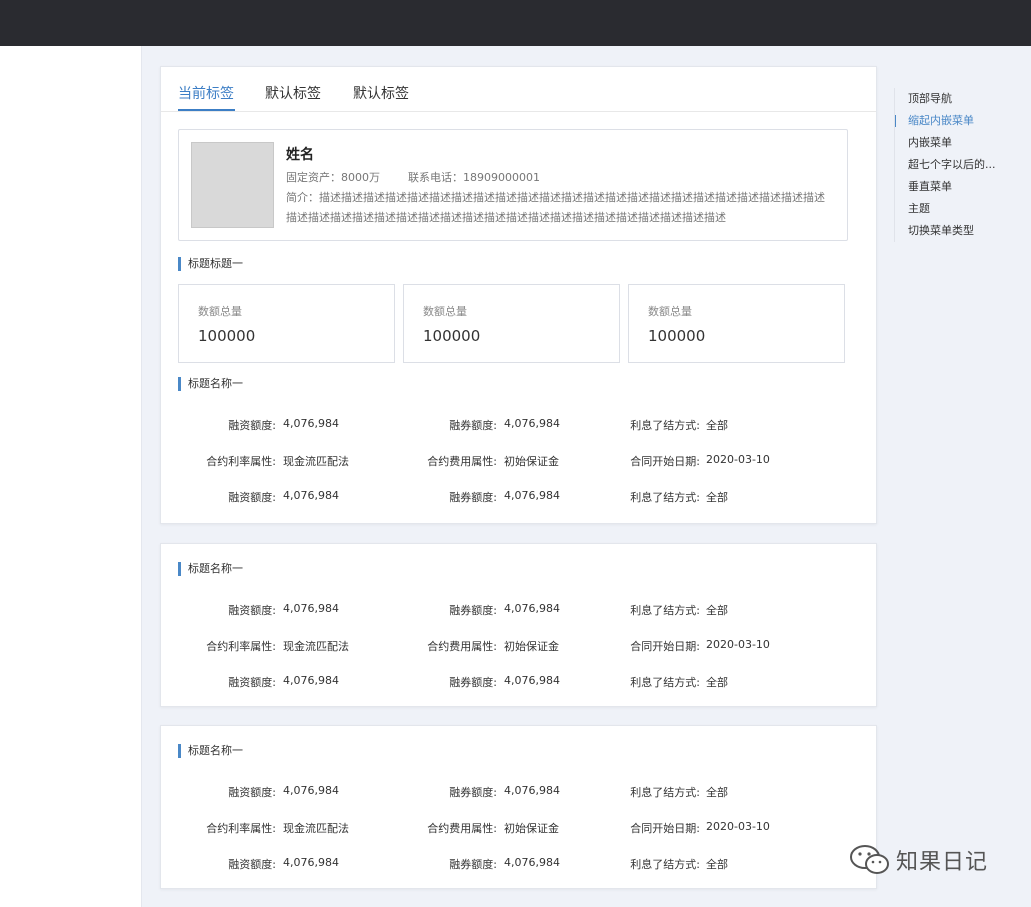  I want to click on stat-box-3: 数额总量 100000, so click(736, 323).